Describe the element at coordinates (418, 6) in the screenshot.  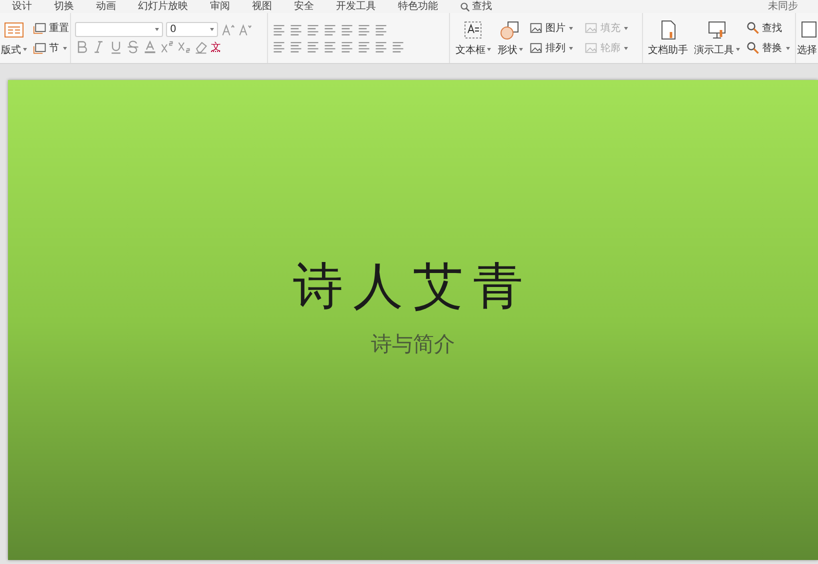
I see `menu-tab: 特色功能` at that location.